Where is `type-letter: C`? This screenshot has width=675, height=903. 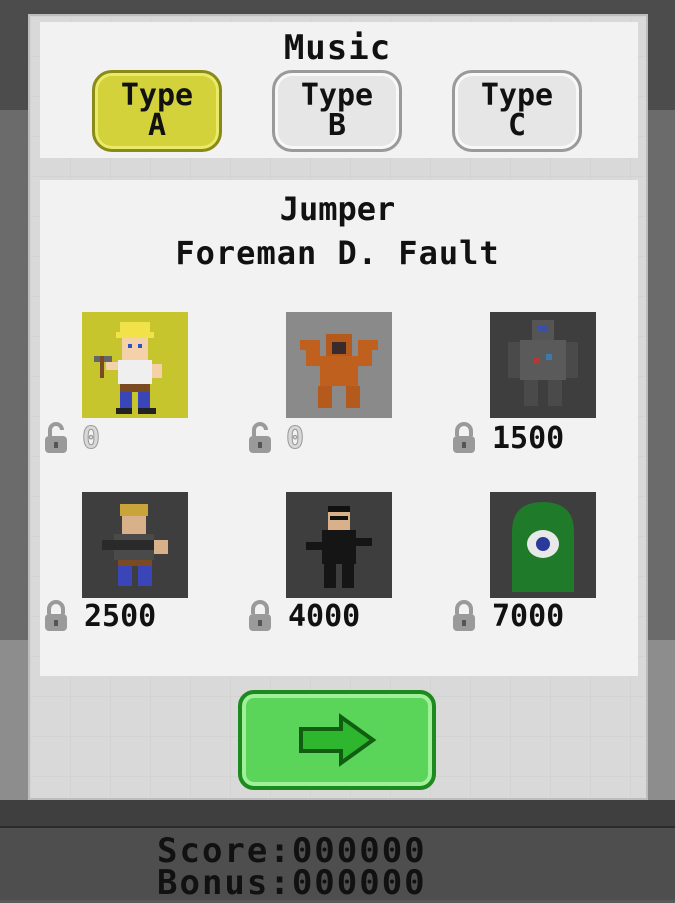 type-letter: C is located at coordinates (517, 125).